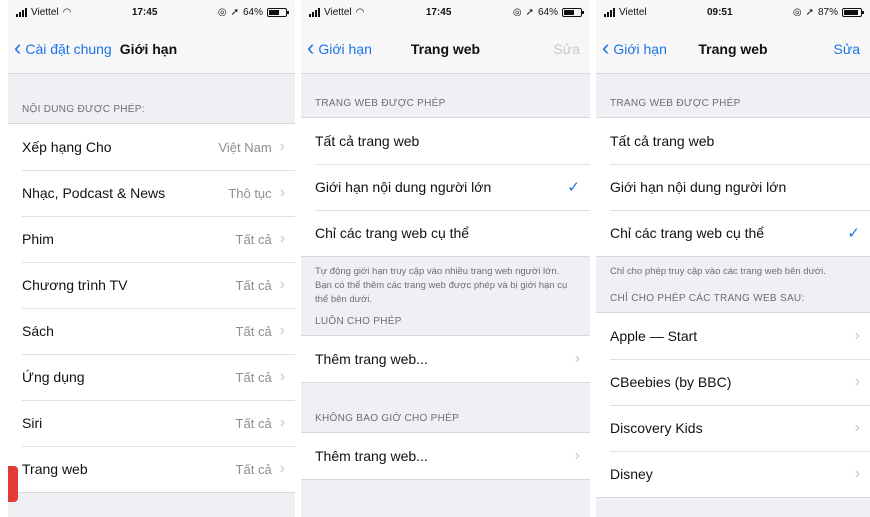 The height and width of the screenshot is (517, 870). Describe the element at coordinates (151, 377) in the screenshot. I see `list-item: Ứng dụng Tất cả ›` at that location.